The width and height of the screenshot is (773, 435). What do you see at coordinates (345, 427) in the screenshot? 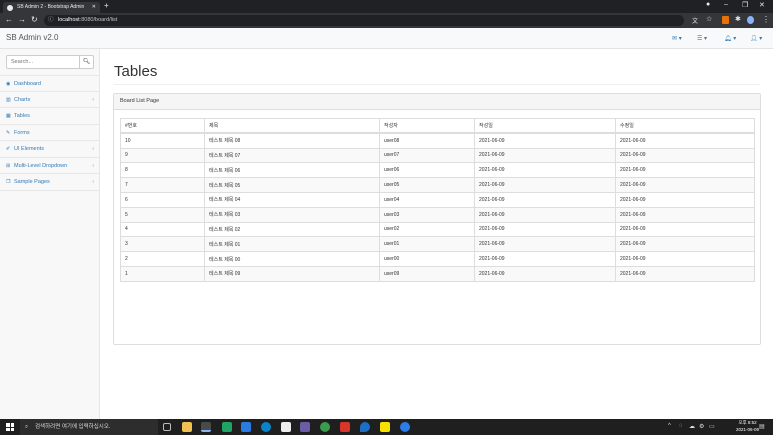
I see `acrobat-icon` at bounding box center [345, 427].